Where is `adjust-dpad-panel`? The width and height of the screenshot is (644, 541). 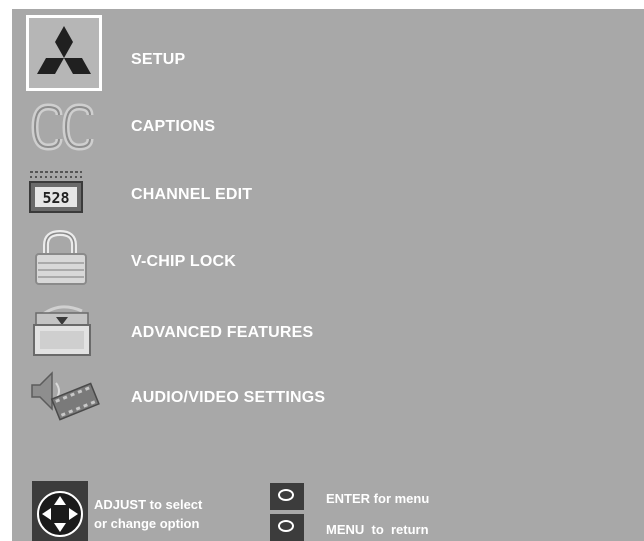
adjust-dpad-panel is located at coordinates (60, 511).